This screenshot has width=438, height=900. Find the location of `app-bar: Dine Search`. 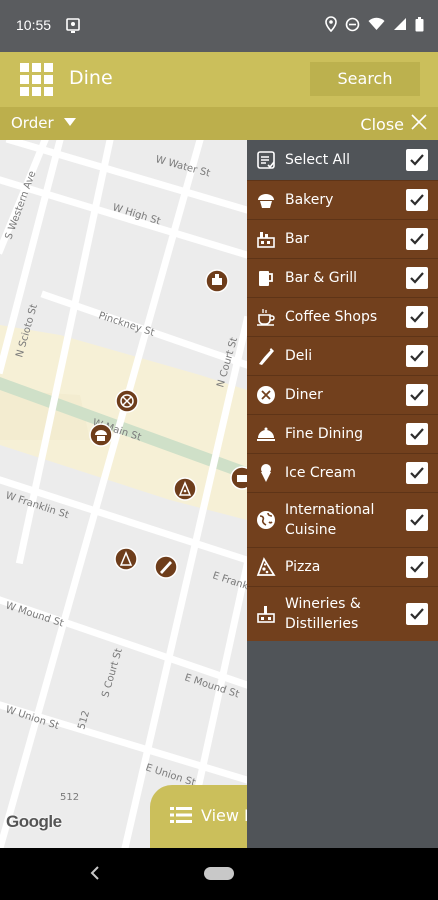

app-bar: Dine Search is located at coordinates (219, 79).